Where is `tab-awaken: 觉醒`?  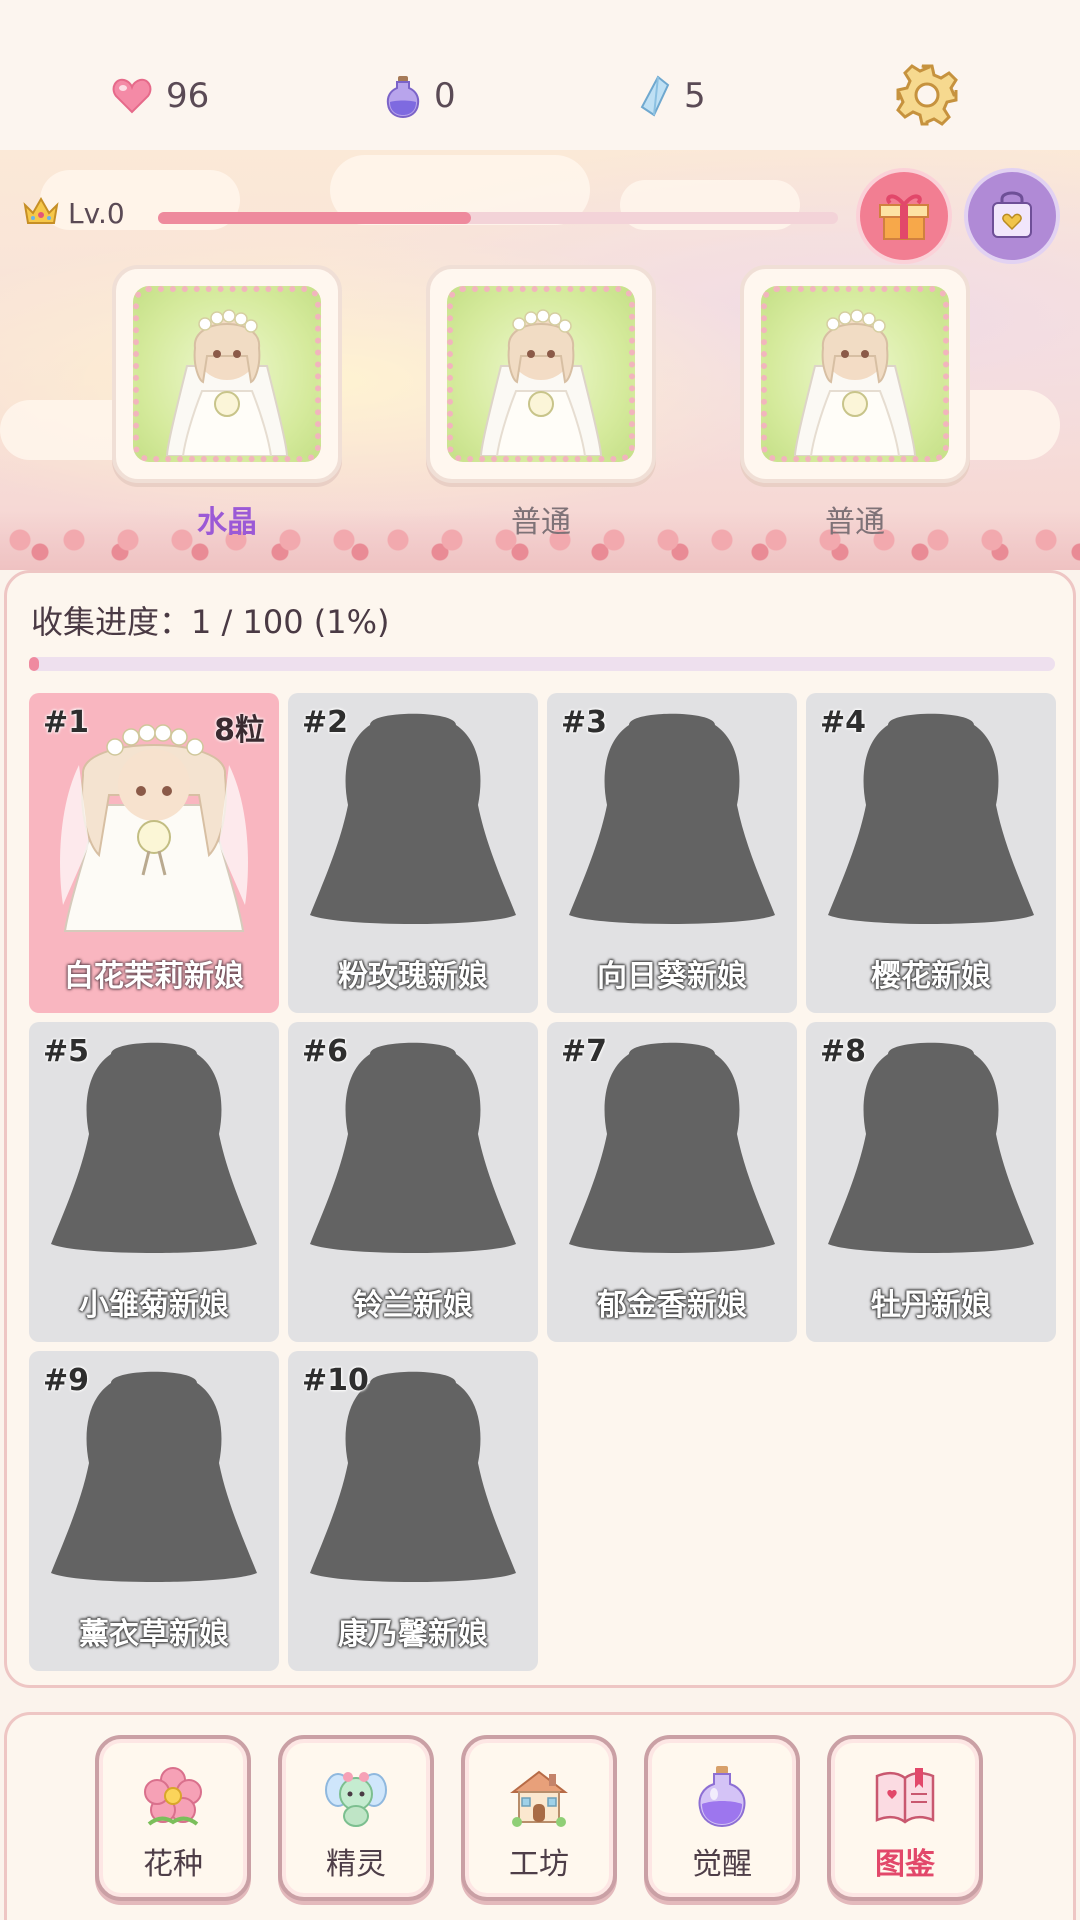 tab-awaken: 觉醒 is located at coordinates (722, 1818).